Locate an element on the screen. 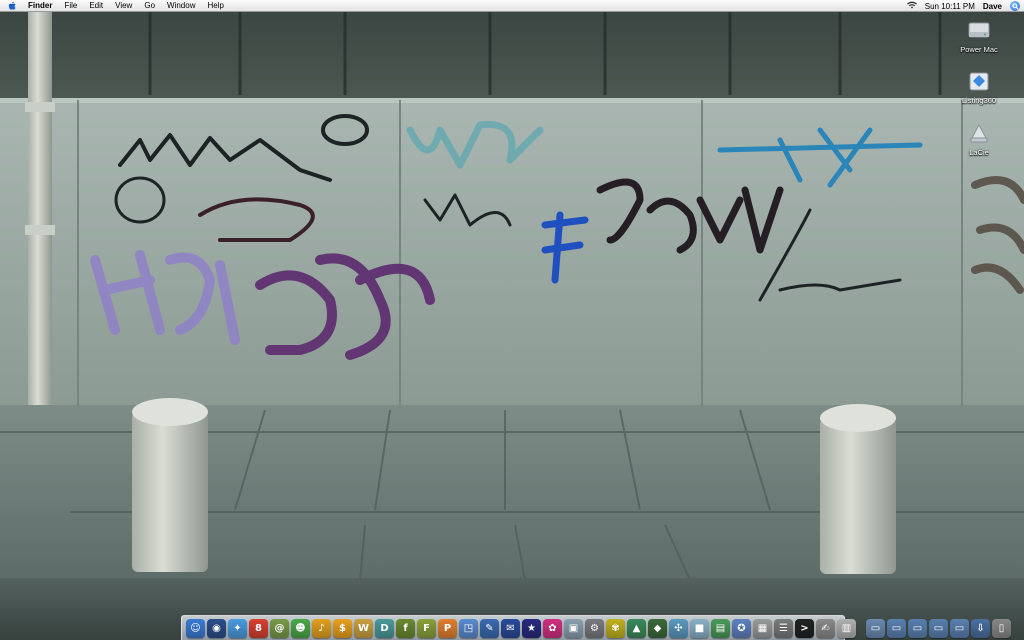 This screenshot has width=1024, height=640. wifi-icon is located at coordinates (911, 6).